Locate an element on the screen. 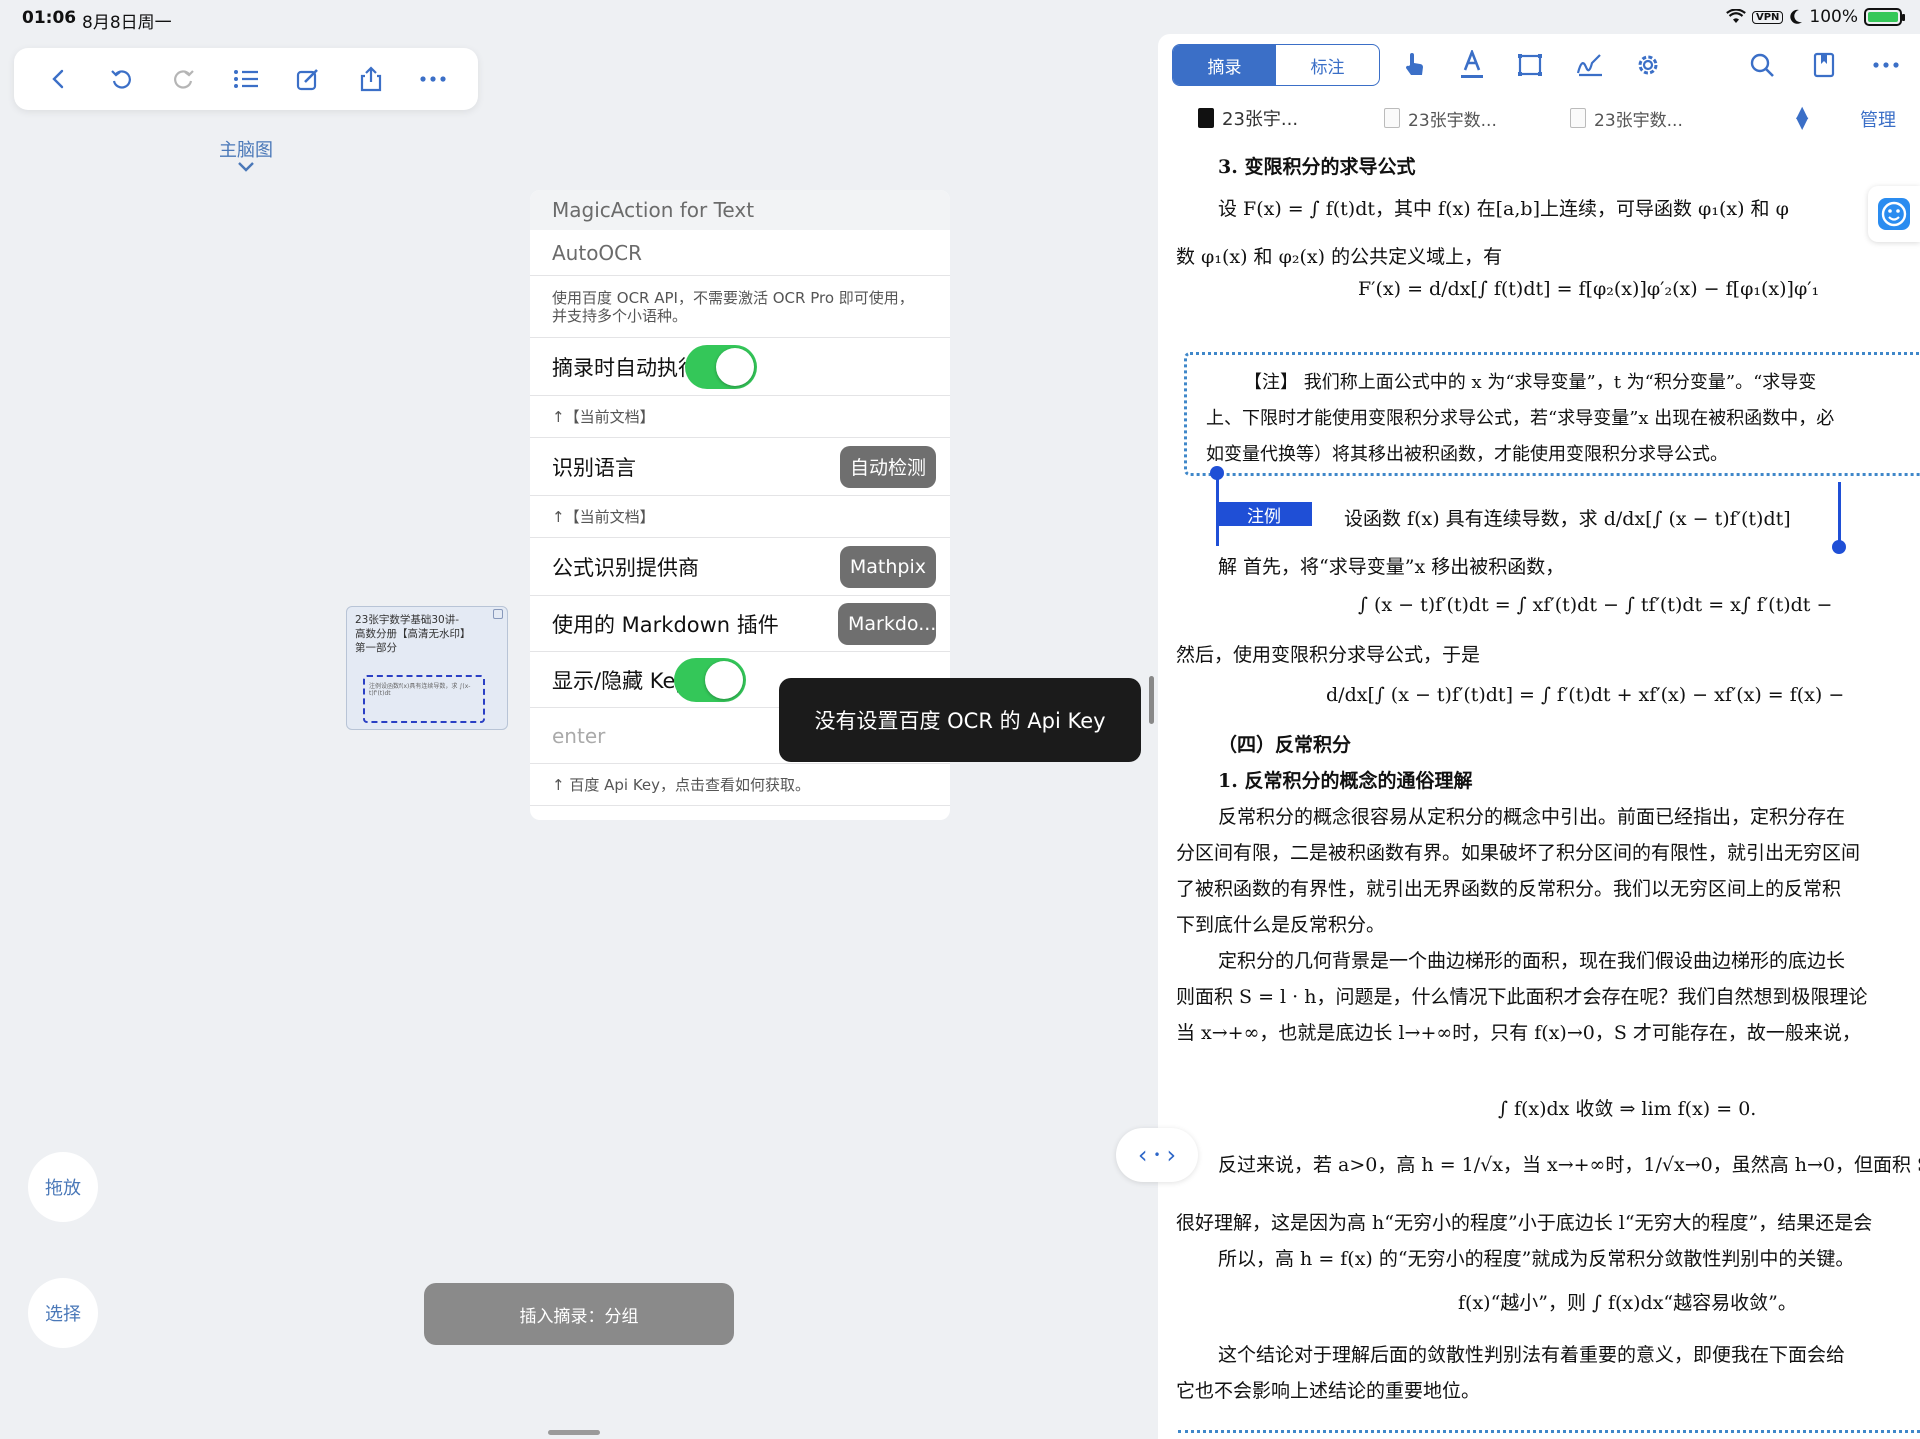  mindmap-title: 主脑图 is located at coordinates (246, 149).